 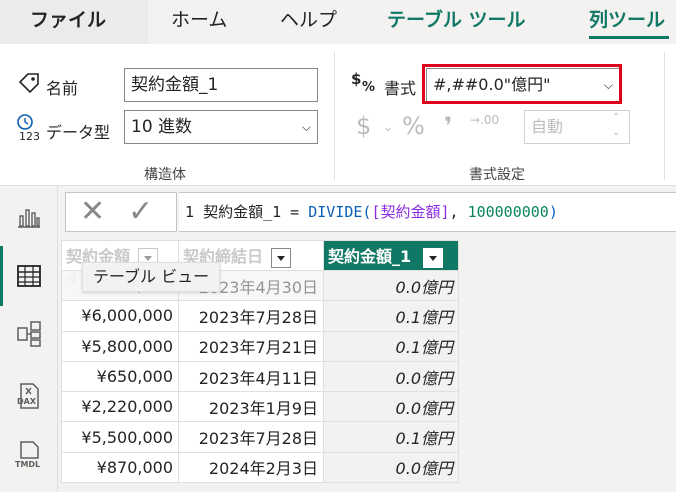 What do you see at coordinates (121, 212) in the screenshot?
I see `formula-buttons: ✕ ✓` at bounding box center [121, 212].